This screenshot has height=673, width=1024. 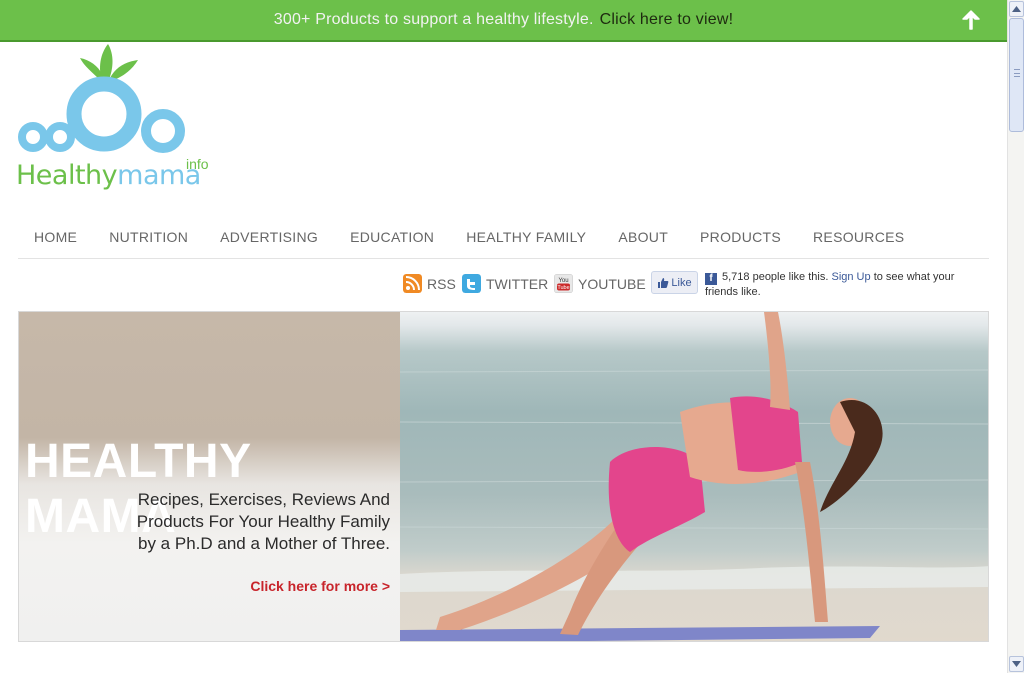 What do you see at coordinates (563, 281) in the screenshot?
I see `svg-text: You` at bounding box center [563, 281].